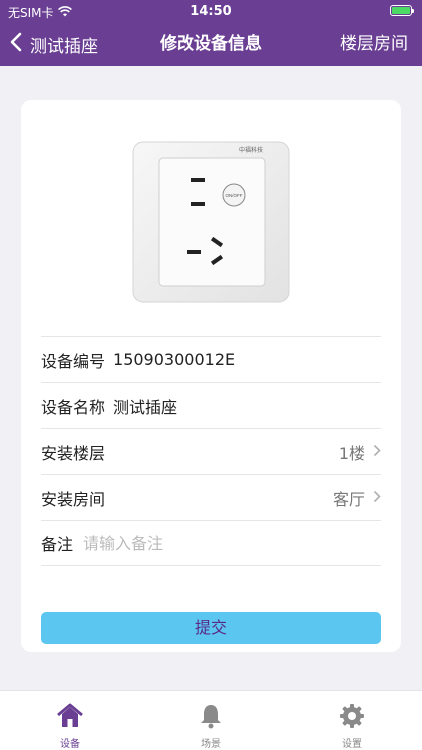 The width and height of the screenshot is (422, 750). I want to click on device-code-row: 设备编号 15090300012E, so click(211, 359).